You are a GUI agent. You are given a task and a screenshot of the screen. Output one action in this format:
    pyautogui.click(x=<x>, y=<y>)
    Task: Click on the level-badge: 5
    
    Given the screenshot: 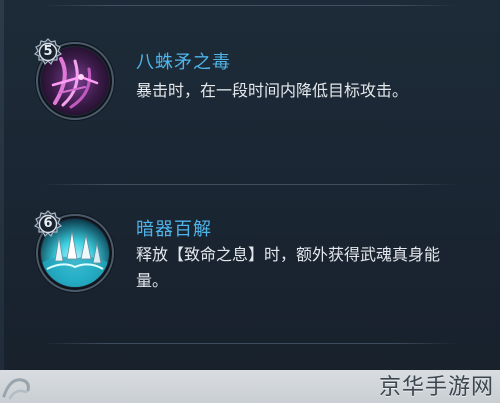 What is the action you would take?
    pyautogui.click(x=48, y=52)
    